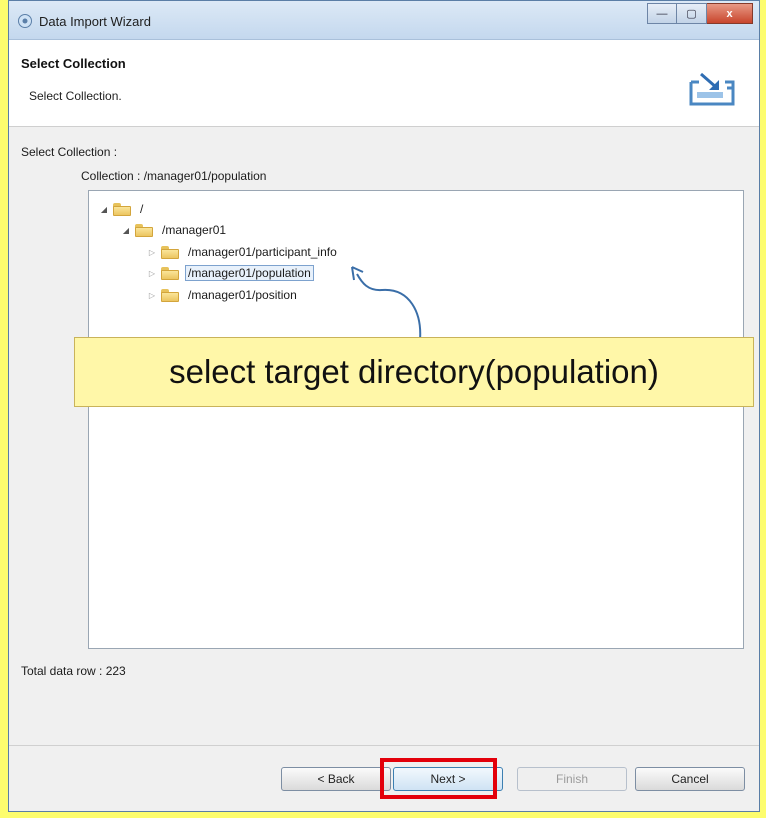 The height and width of the screenshot is (818, 766). I want to click on tree-node-population: ▷ /manager01/population, so click(230, 273).